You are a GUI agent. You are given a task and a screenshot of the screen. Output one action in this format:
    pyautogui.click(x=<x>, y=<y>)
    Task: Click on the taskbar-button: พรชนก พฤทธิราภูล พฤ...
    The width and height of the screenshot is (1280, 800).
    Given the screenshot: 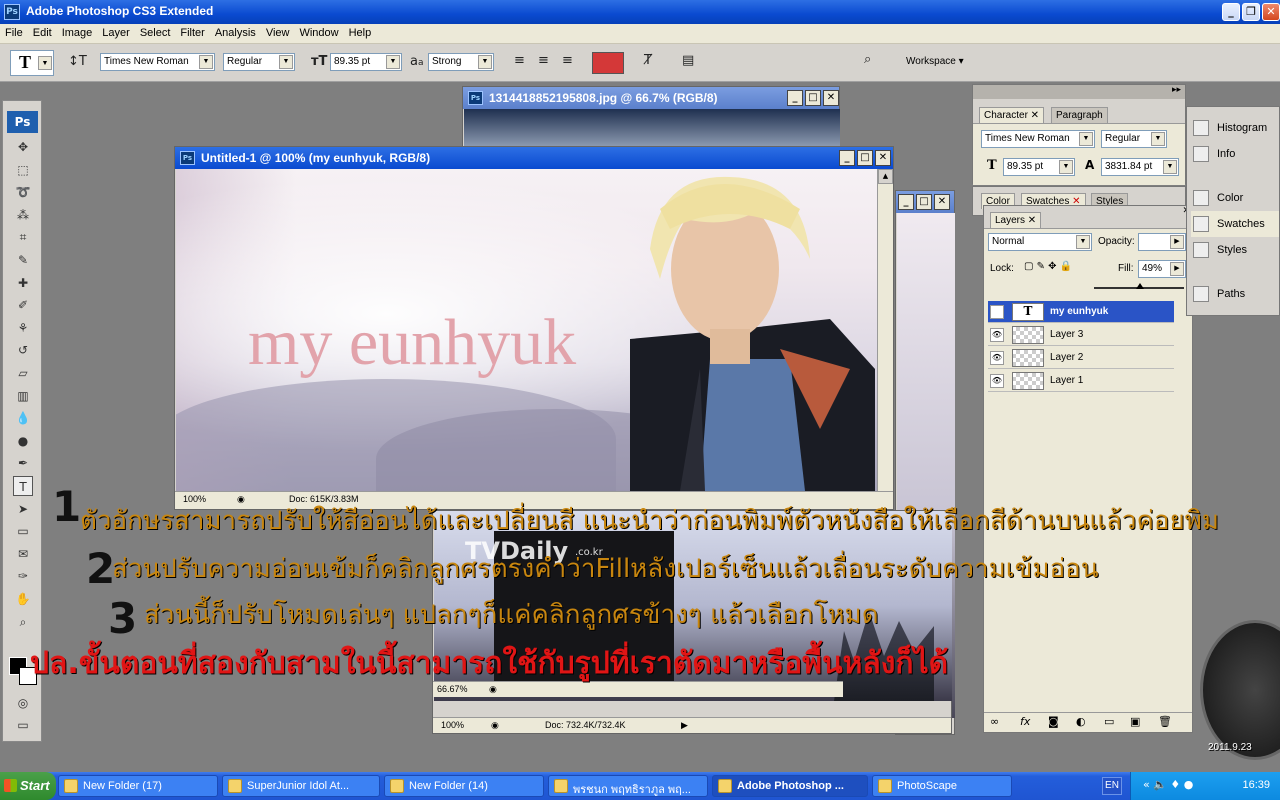 What is the action you would take?
    pyautogui.click(x=628, y=786)
    